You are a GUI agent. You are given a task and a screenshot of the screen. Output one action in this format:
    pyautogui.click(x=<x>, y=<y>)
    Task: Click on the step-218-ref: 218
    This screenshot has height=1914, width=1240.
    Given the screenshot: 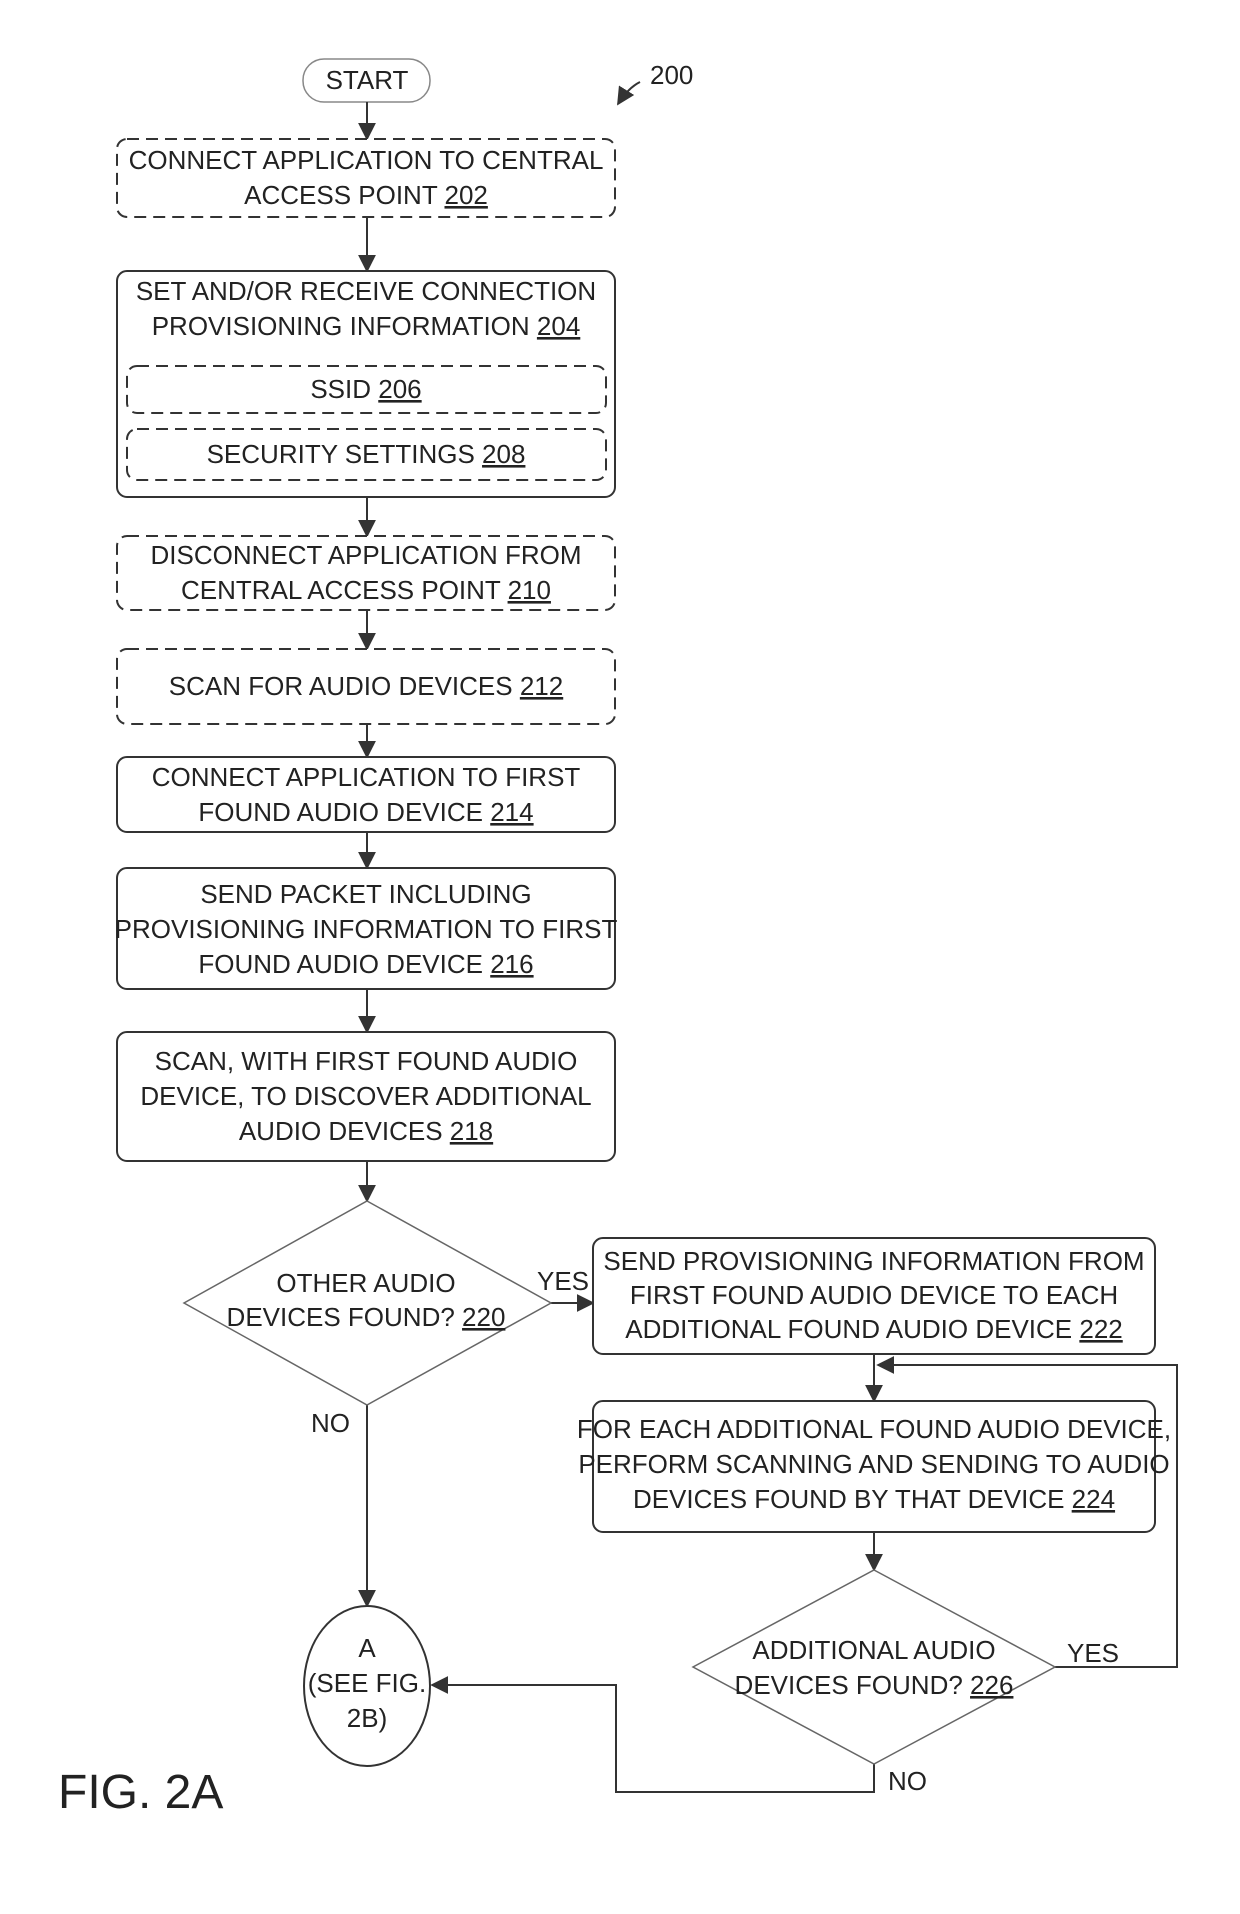 What is the action you would take?
    pyautogui.click(x=471, y=1131)
    